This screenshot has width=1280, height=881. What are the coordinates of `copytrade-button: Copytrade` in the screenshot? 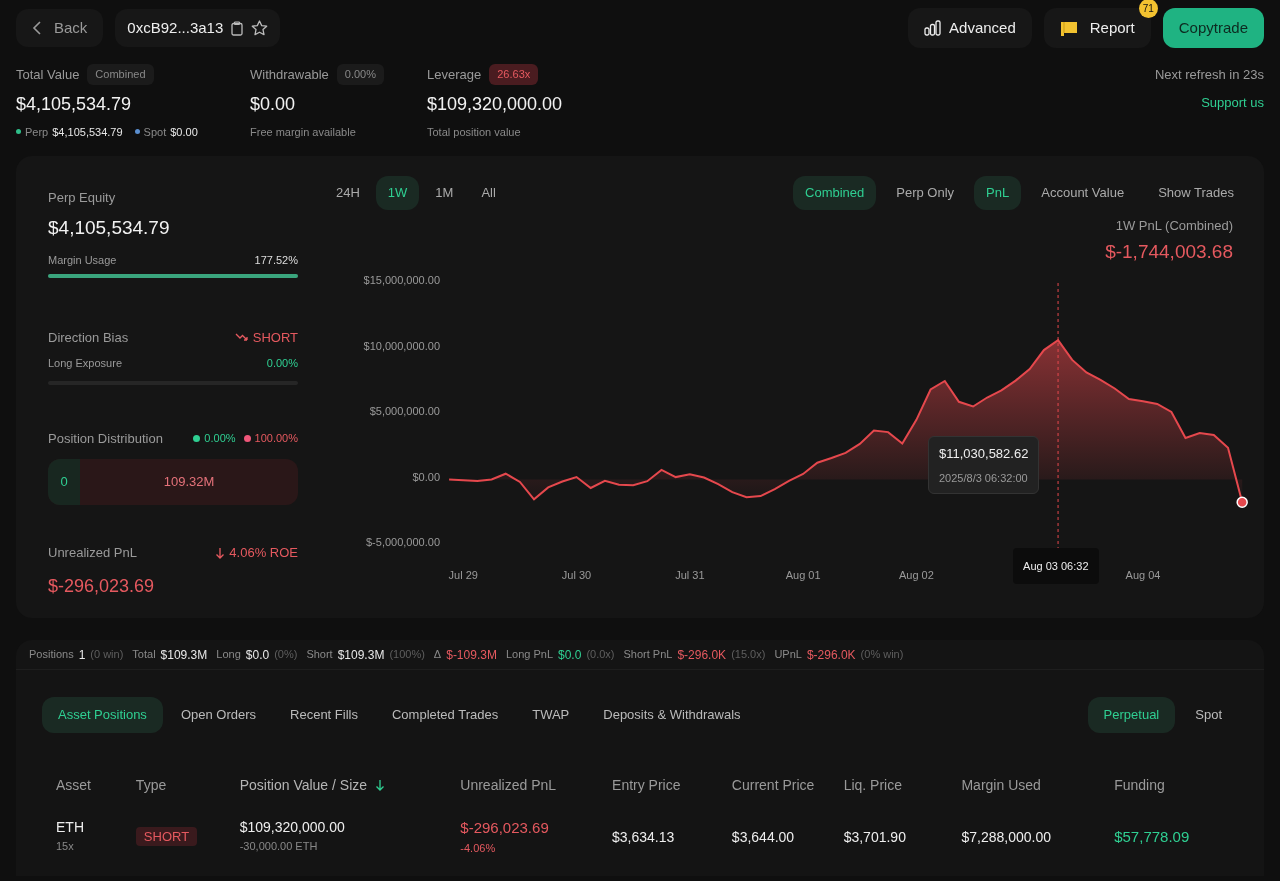 It's located at (1213, 28).